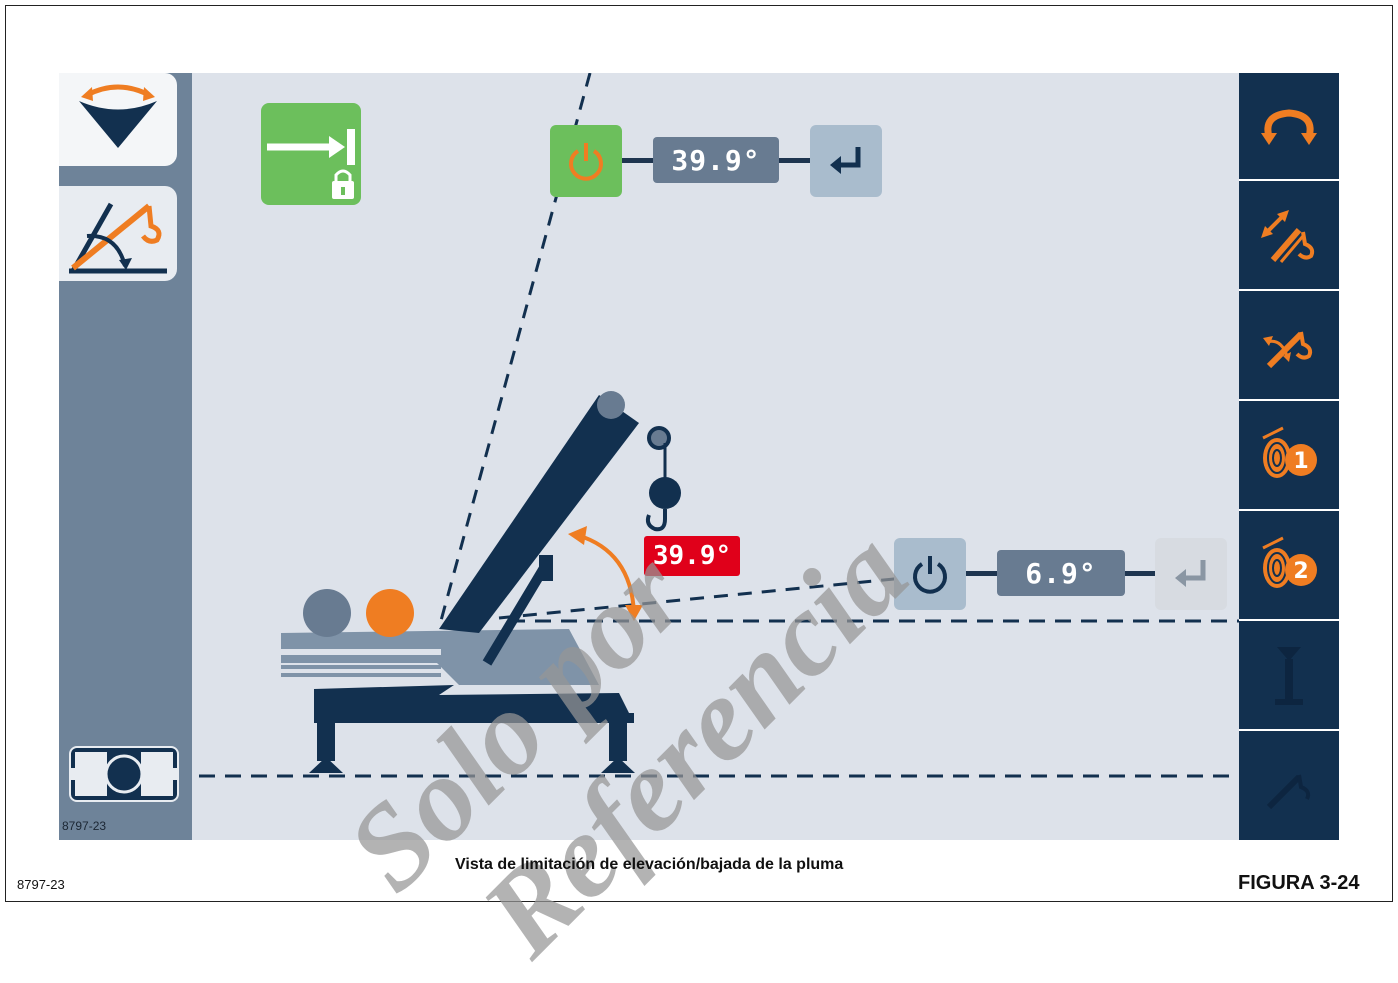 Image resolution: width=1398 pixels, height=983 pixels. Describe the element at coordinates (1288, 350) in the screenshot. I see `boom-elevation-limit-icon` at that location.